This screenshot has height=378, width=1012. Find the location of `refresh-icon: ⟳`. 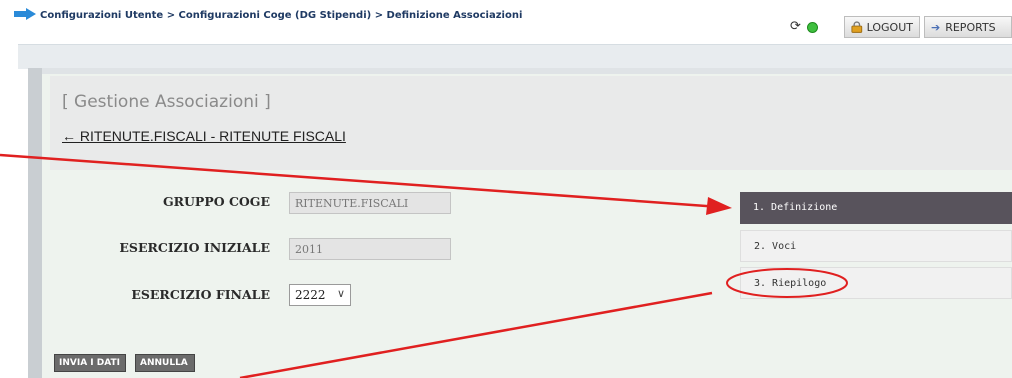

refresh-icon: ⟳ is located at coordinates (795, 27).